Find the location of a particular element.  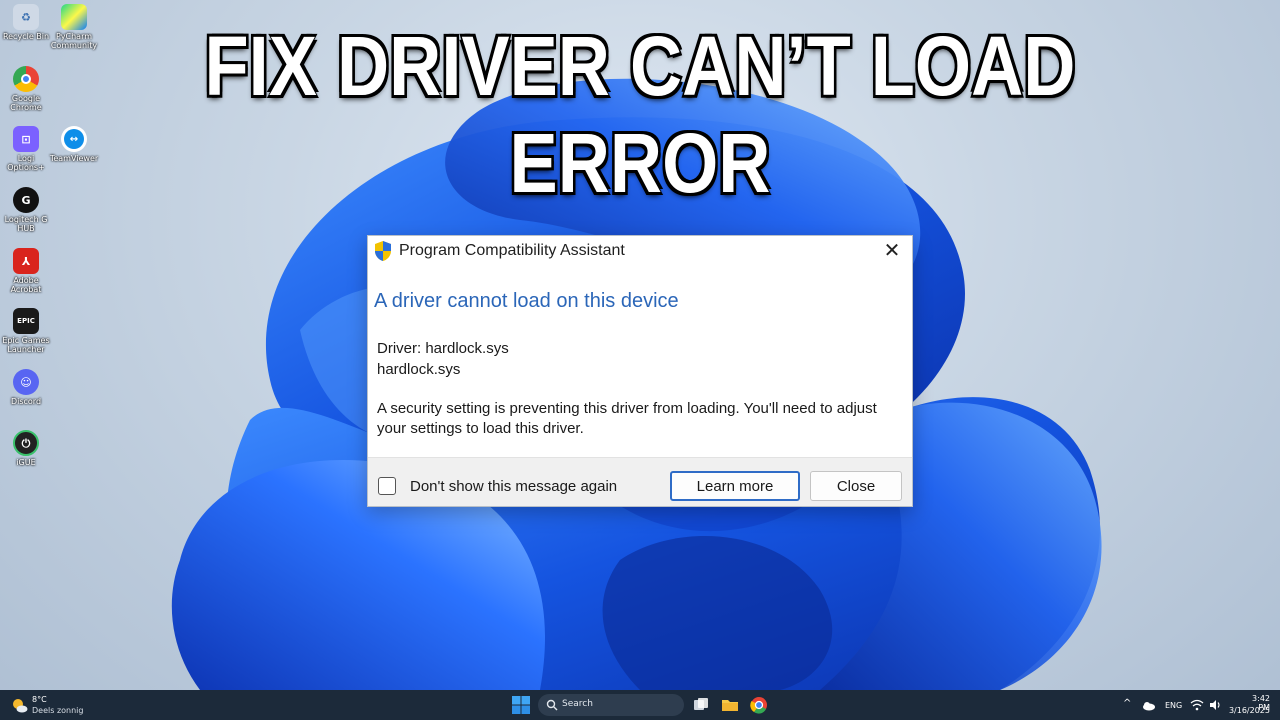

close-icon: ✕ is located at coordinates (892, 251).